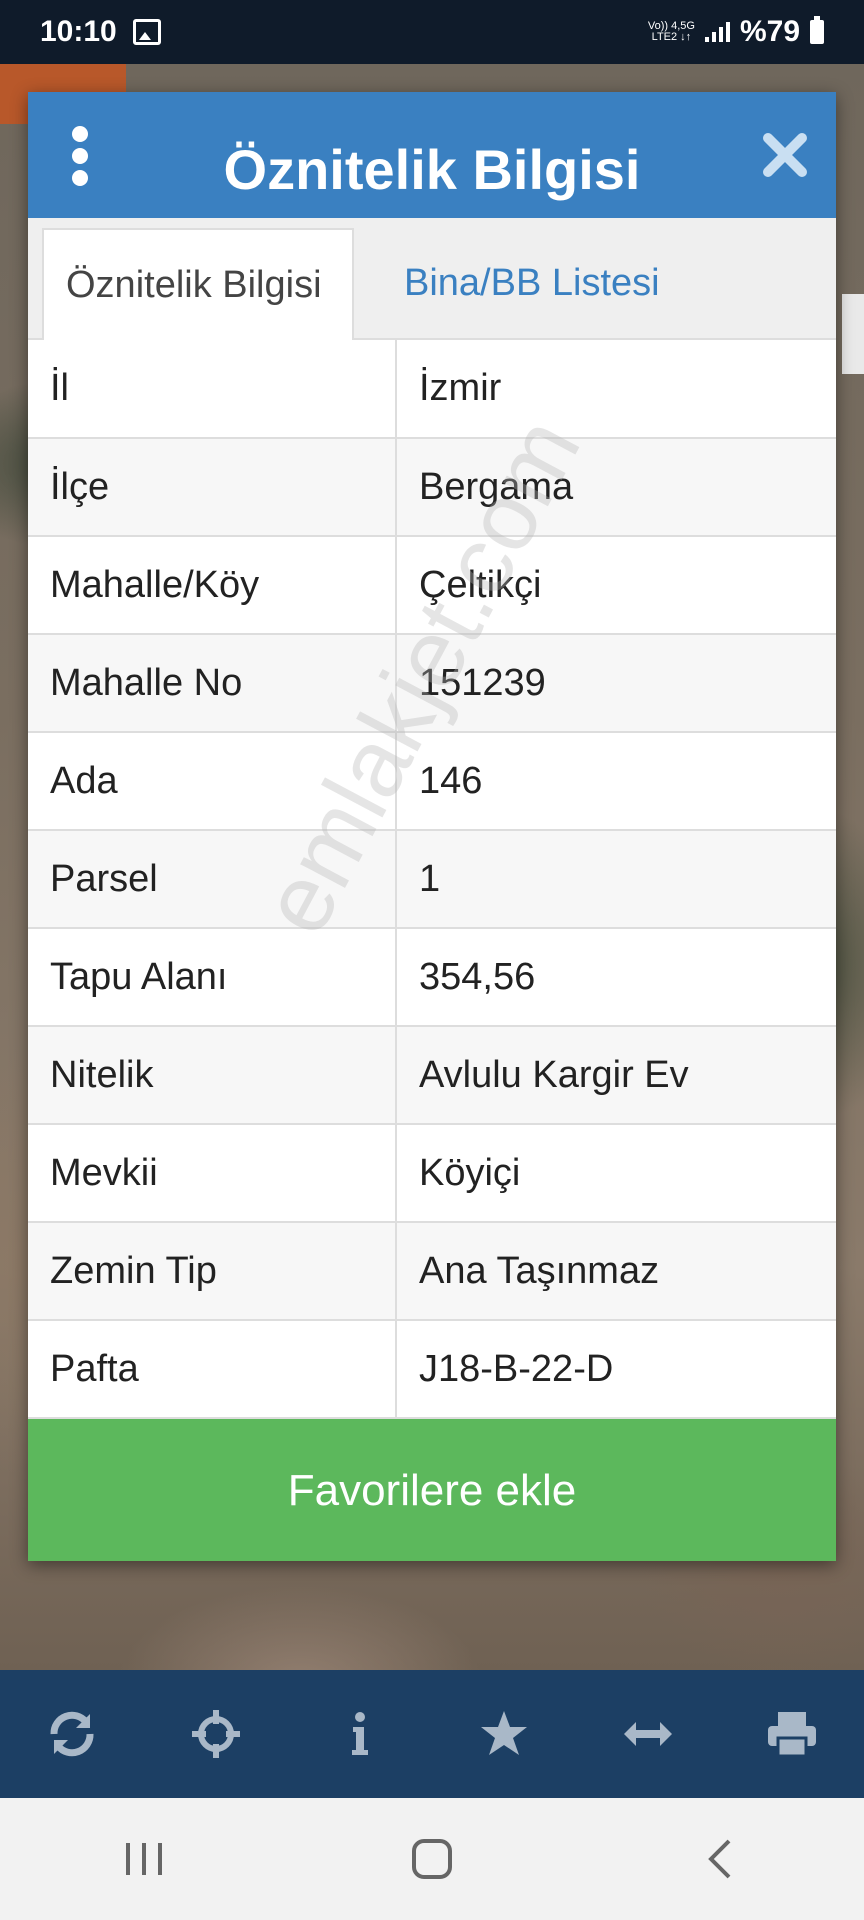 The height and width of the screenshot is (1920, 864). Describe the element at coordinates (616, 1075) in the screenshot. I see `row-value: Avlulu Kargir Ev` at that location.